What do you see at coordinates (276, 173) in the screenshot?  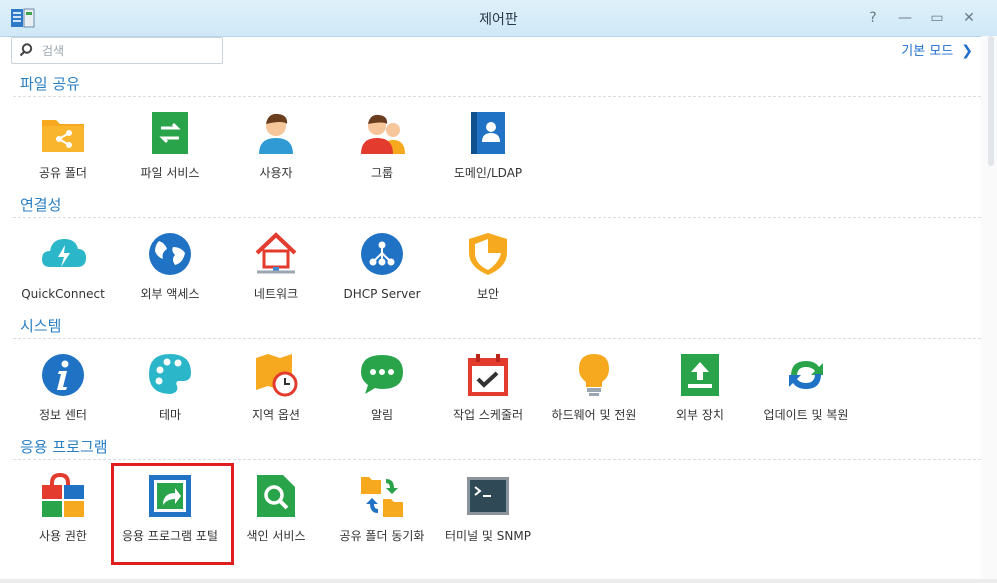 I see `item-label: 사용자` at bounding box center [276, 173].